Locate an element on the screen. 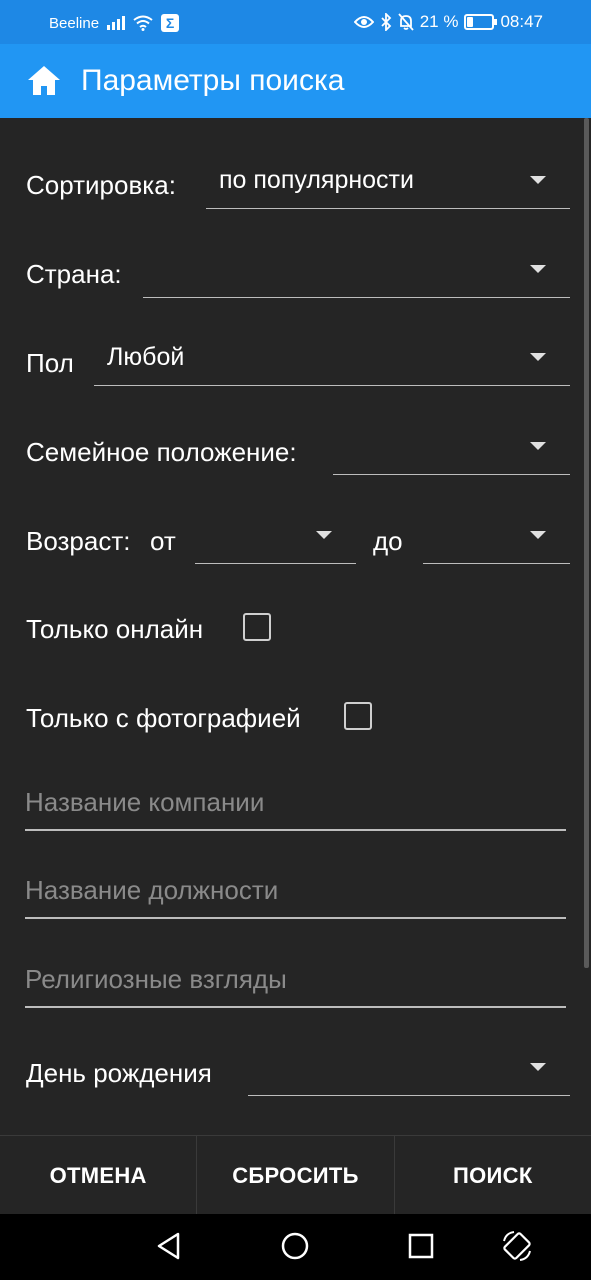 This screenshot has width=591, height=1280. photo-only-checkbox is located at coordinates (358, 716).